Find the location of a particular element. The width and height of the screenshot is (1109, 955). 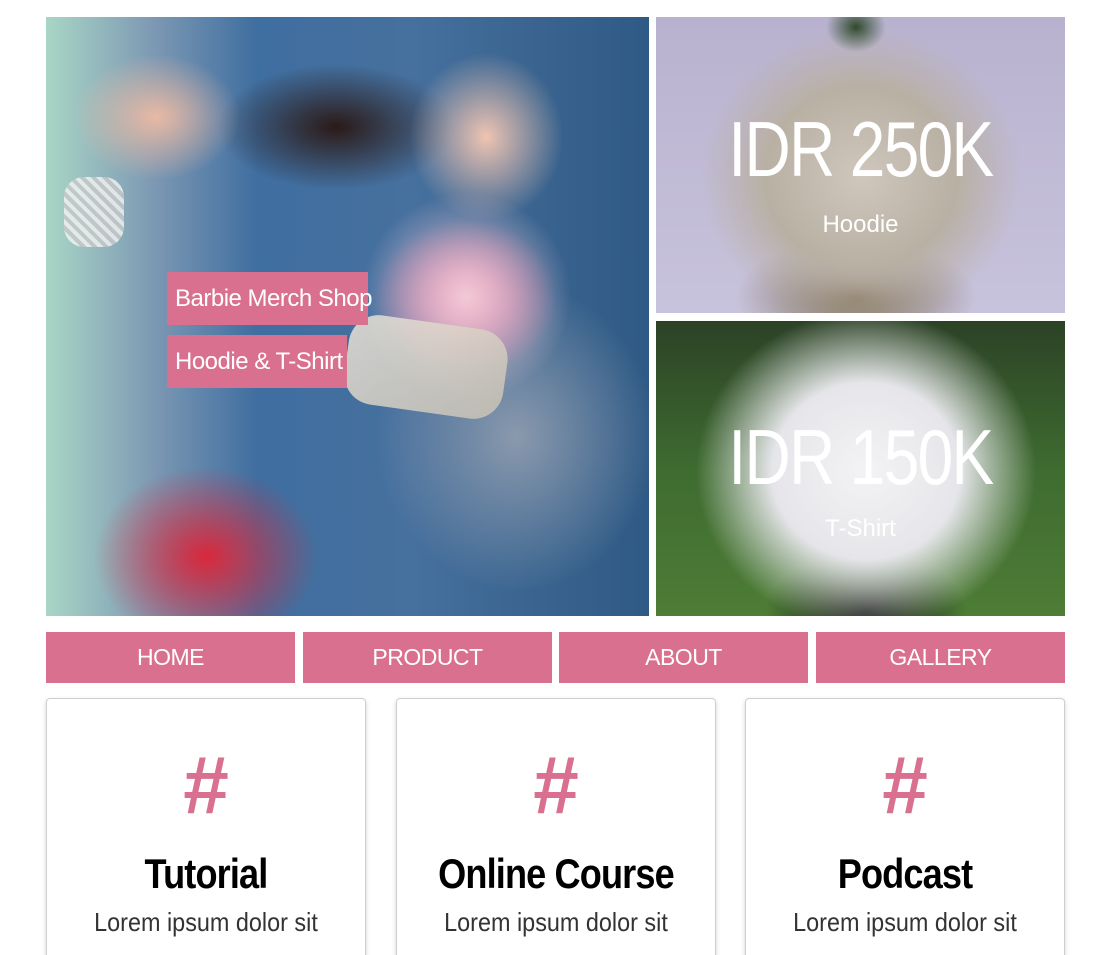

card-online-course: # Online Course Lorem ipsum dolor sit is located at coordinates (556, 826).